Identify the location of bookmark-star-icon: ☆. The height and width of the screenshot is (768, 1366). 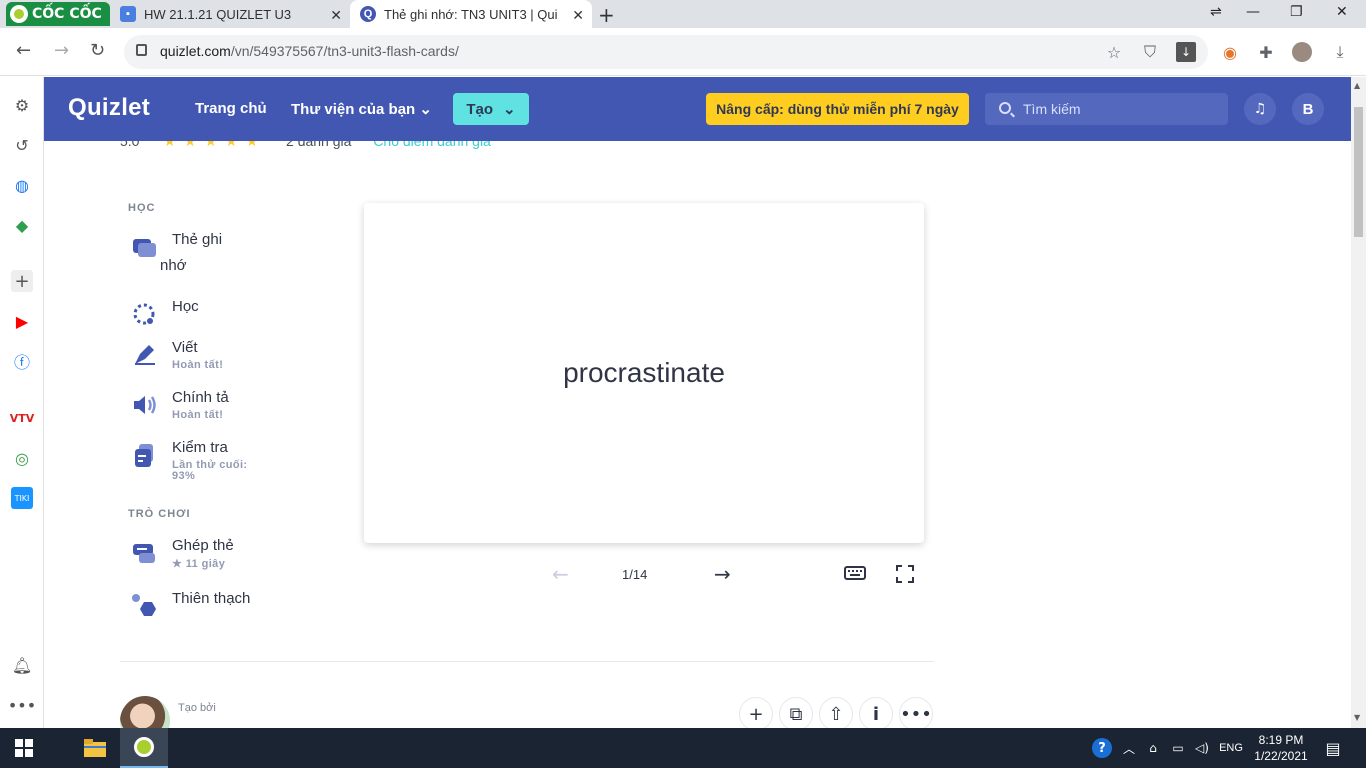
(1114, 52).